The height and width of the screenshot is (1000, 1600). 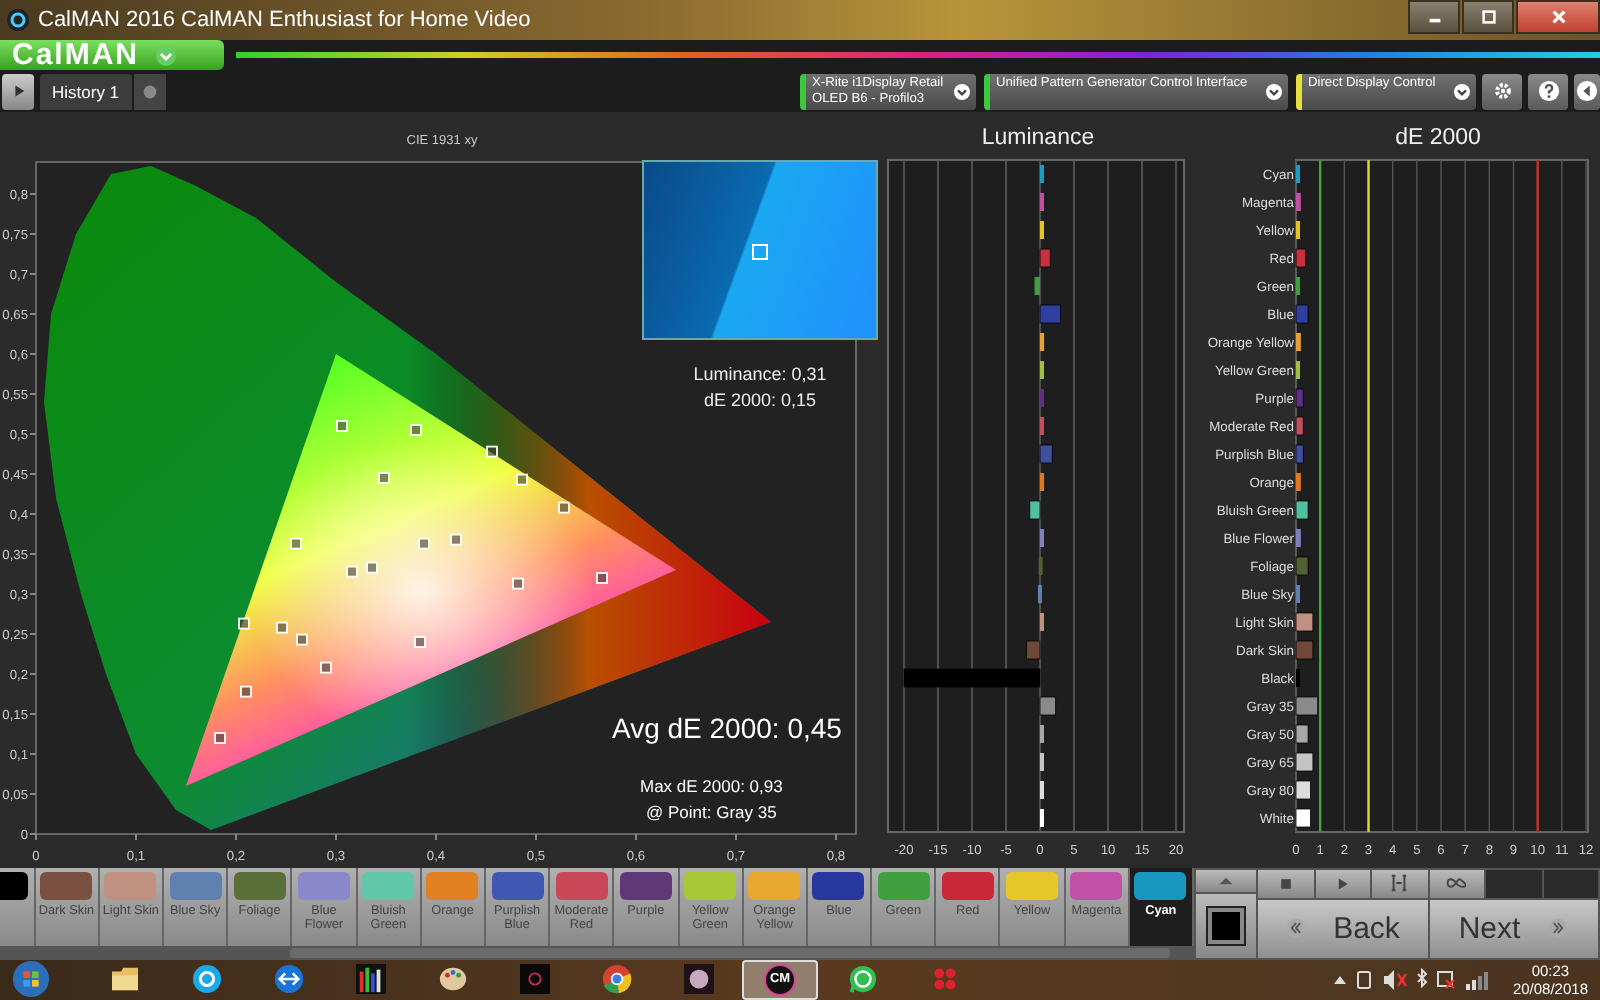 I want to click on close-button, so click(x=1558, y=17).